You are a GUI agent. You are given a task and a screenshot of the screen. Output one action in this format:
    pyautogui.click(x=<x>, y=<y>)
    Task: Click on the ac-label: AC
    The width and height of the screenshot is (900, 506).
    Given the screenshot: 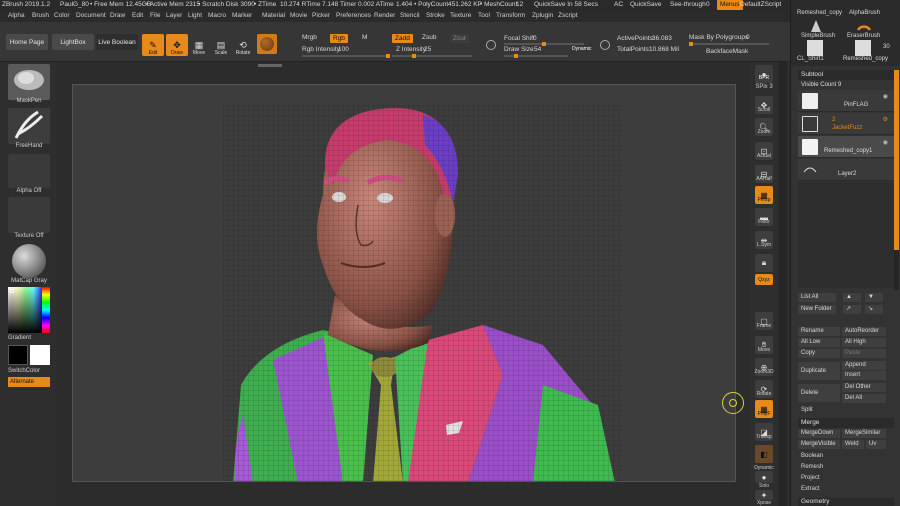 What is the action you would take?
    pyautogui.click(x=618, y=4)
    